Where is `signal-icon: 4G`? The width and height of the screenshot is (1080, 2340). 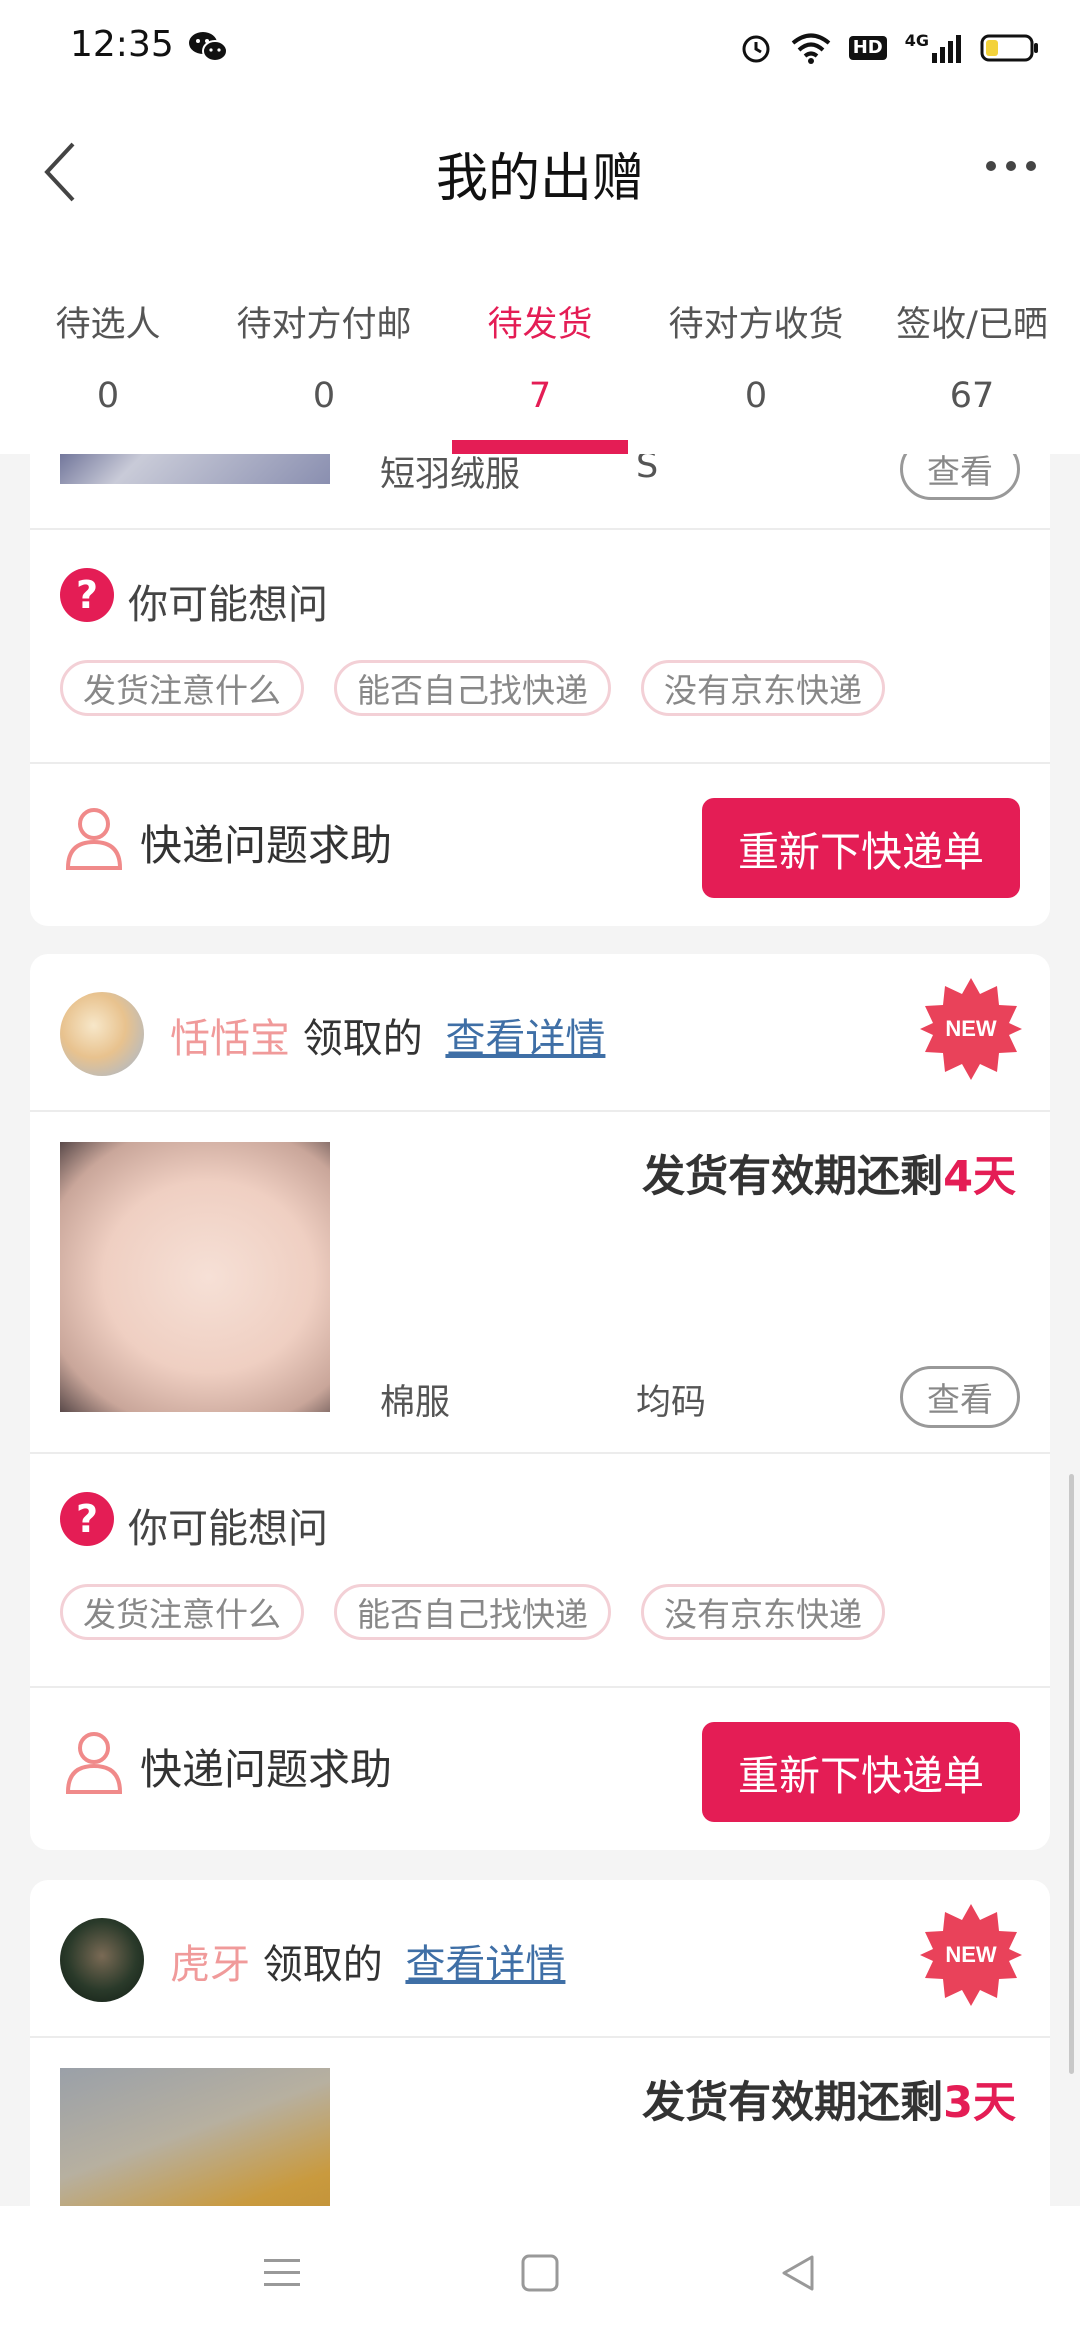
signal-icon: 4G is located at coordinates (933, 48).